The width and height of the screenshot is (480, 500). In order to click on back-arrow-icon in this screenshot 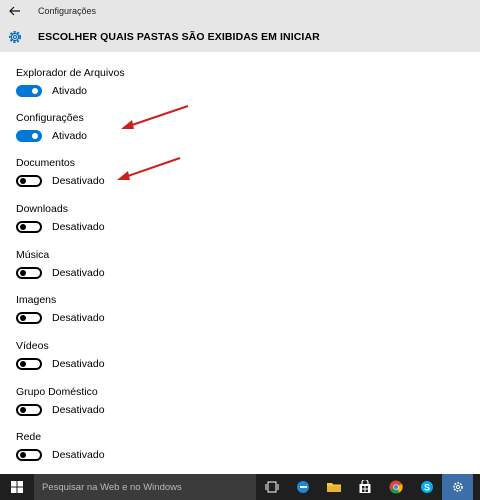, I will do `click(14, 11)`.